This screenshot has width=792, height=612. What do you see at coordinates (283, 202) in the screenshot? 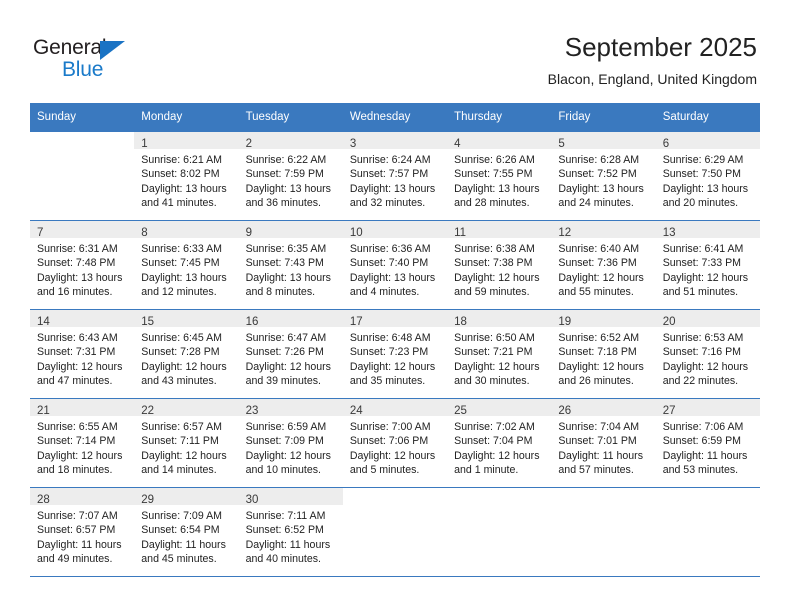
I see `daylight-text-line2: and 36 minutes.` at bounding box center [283, 202].